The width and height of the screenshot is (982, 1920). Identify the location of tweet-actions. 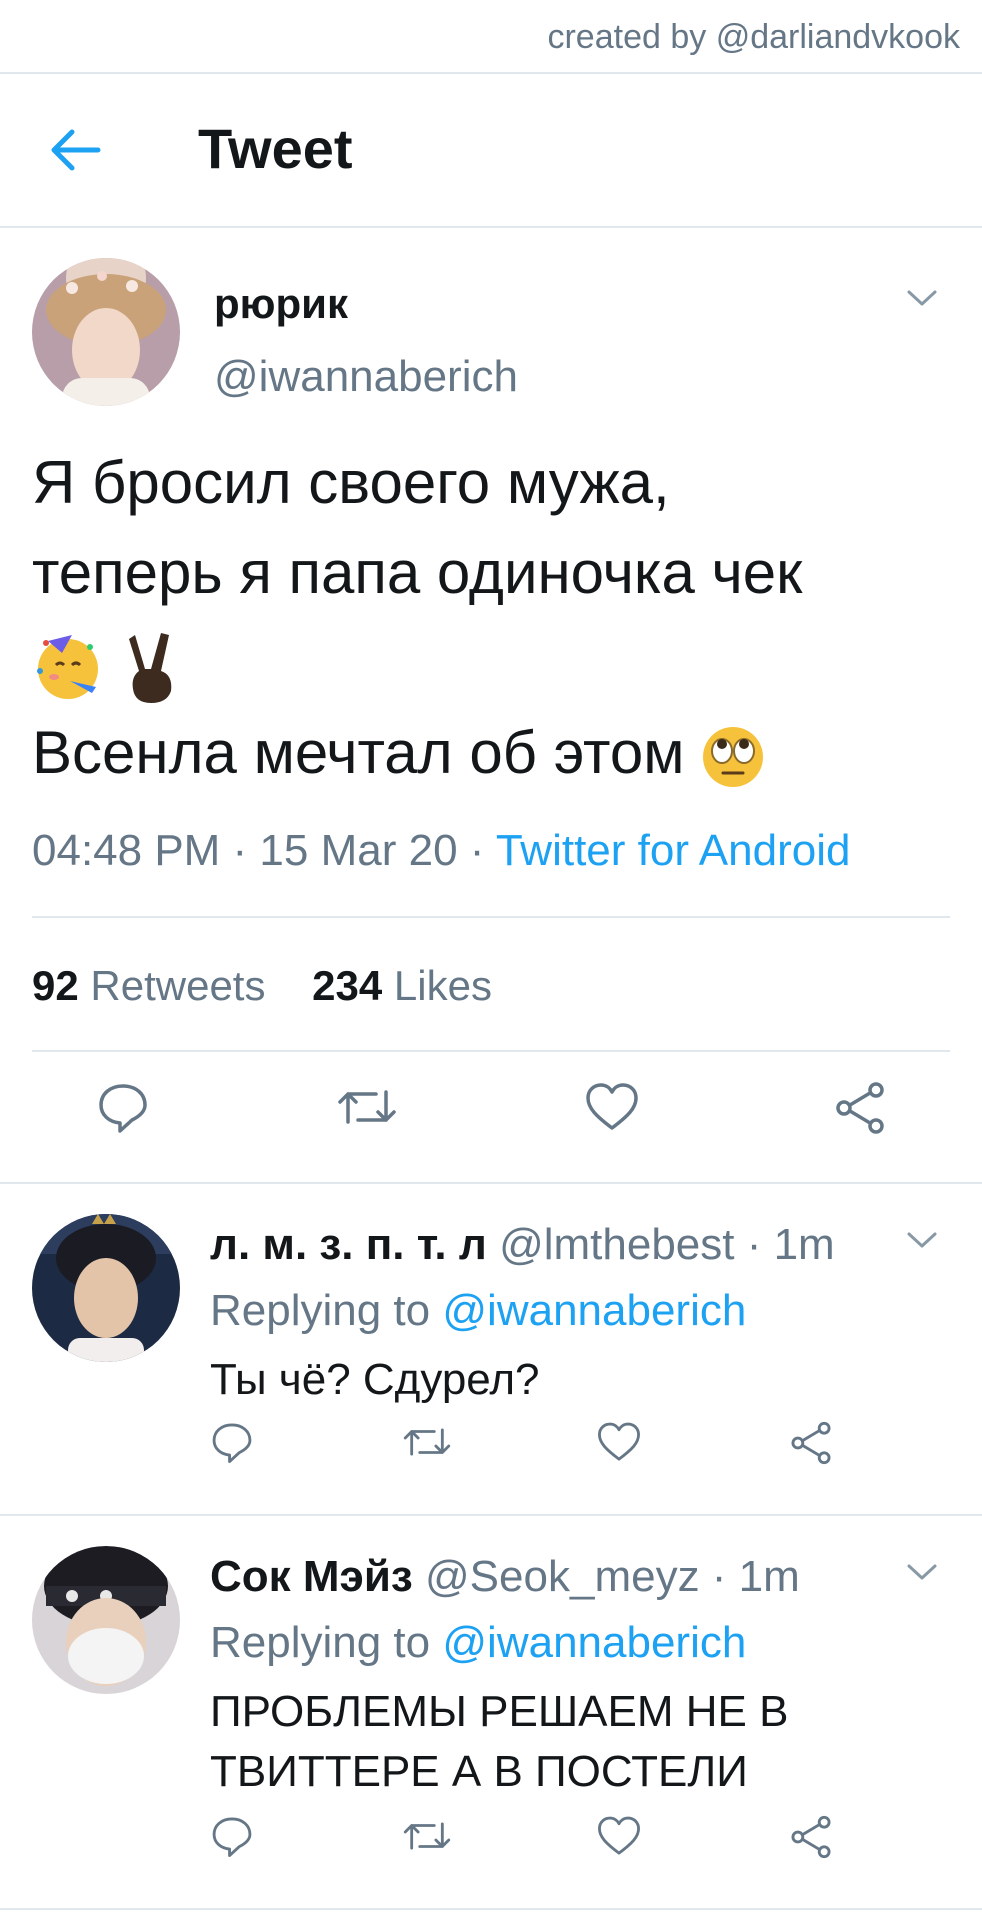
(491, 1115).